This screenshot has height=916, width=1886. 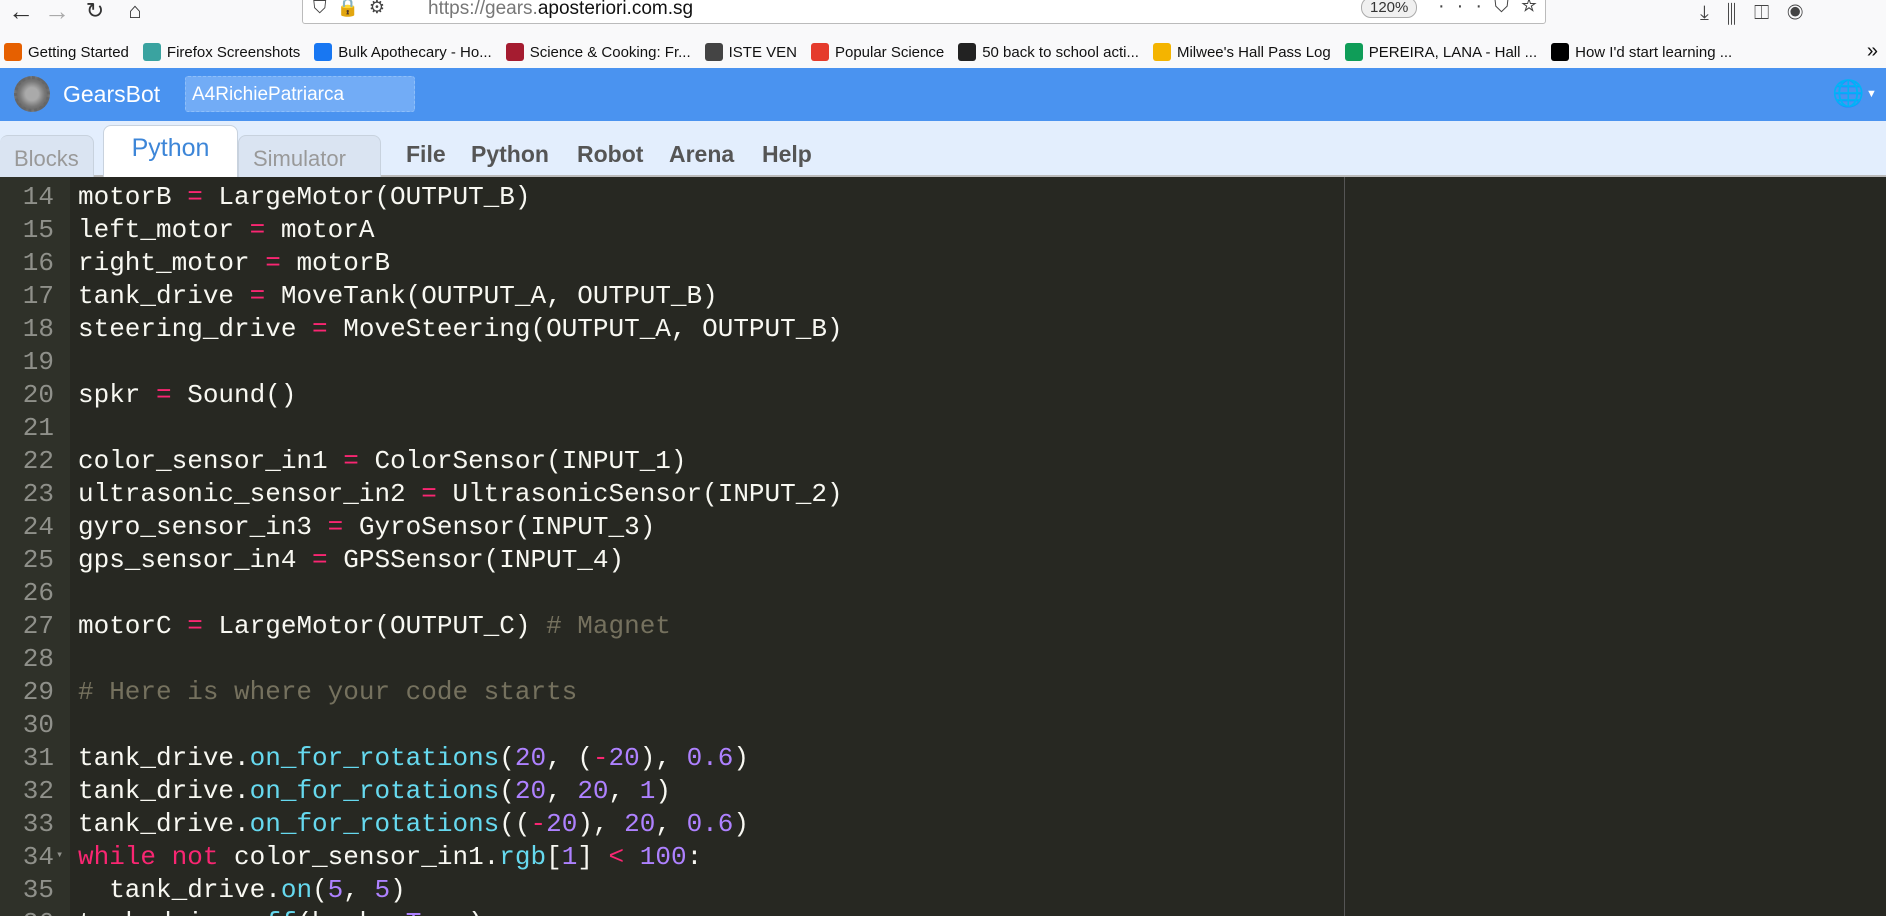 What do you see at coordinates (309, 156) in the screenshot?
I see `tab-simulator: Simulator` at bounding box center [309, 156].